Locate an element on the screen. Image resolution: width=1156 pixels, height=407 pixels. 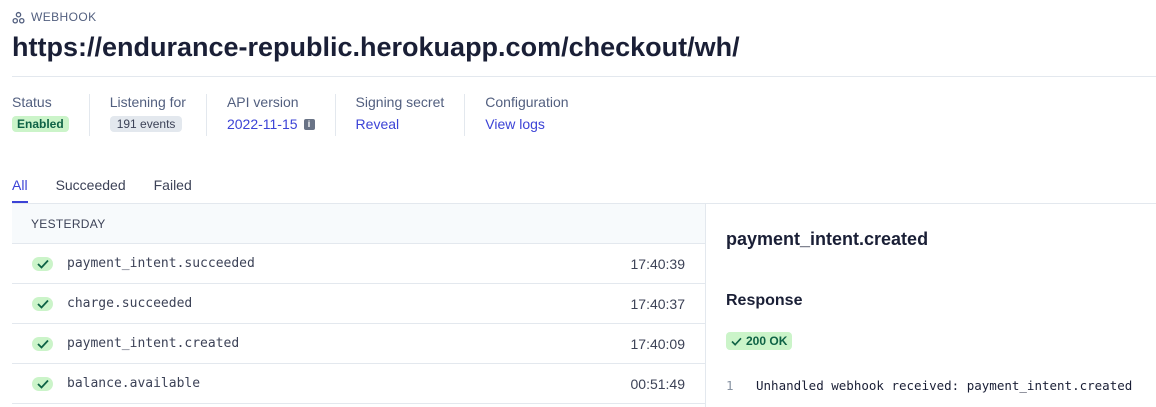
response-heading: Response is located at coordinates (764, 300).